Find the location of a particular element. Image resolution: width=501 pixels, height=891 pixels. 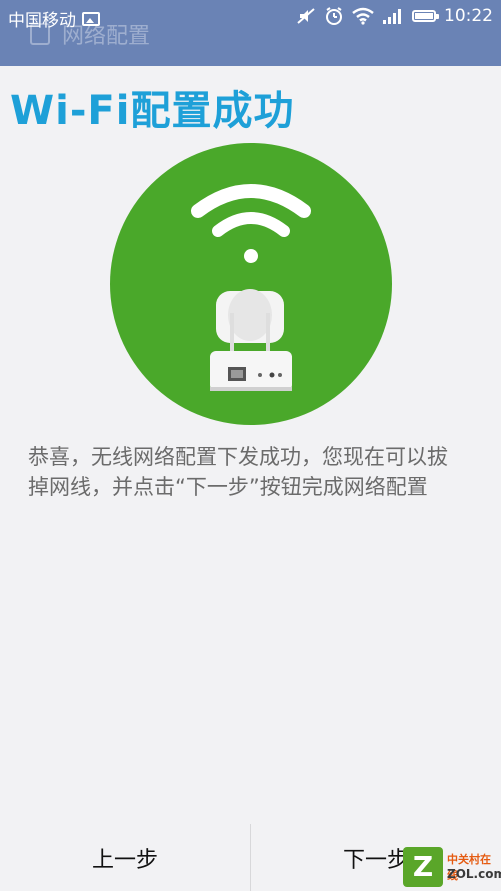

clock: 10:22 is located at coordinates (468, 16).